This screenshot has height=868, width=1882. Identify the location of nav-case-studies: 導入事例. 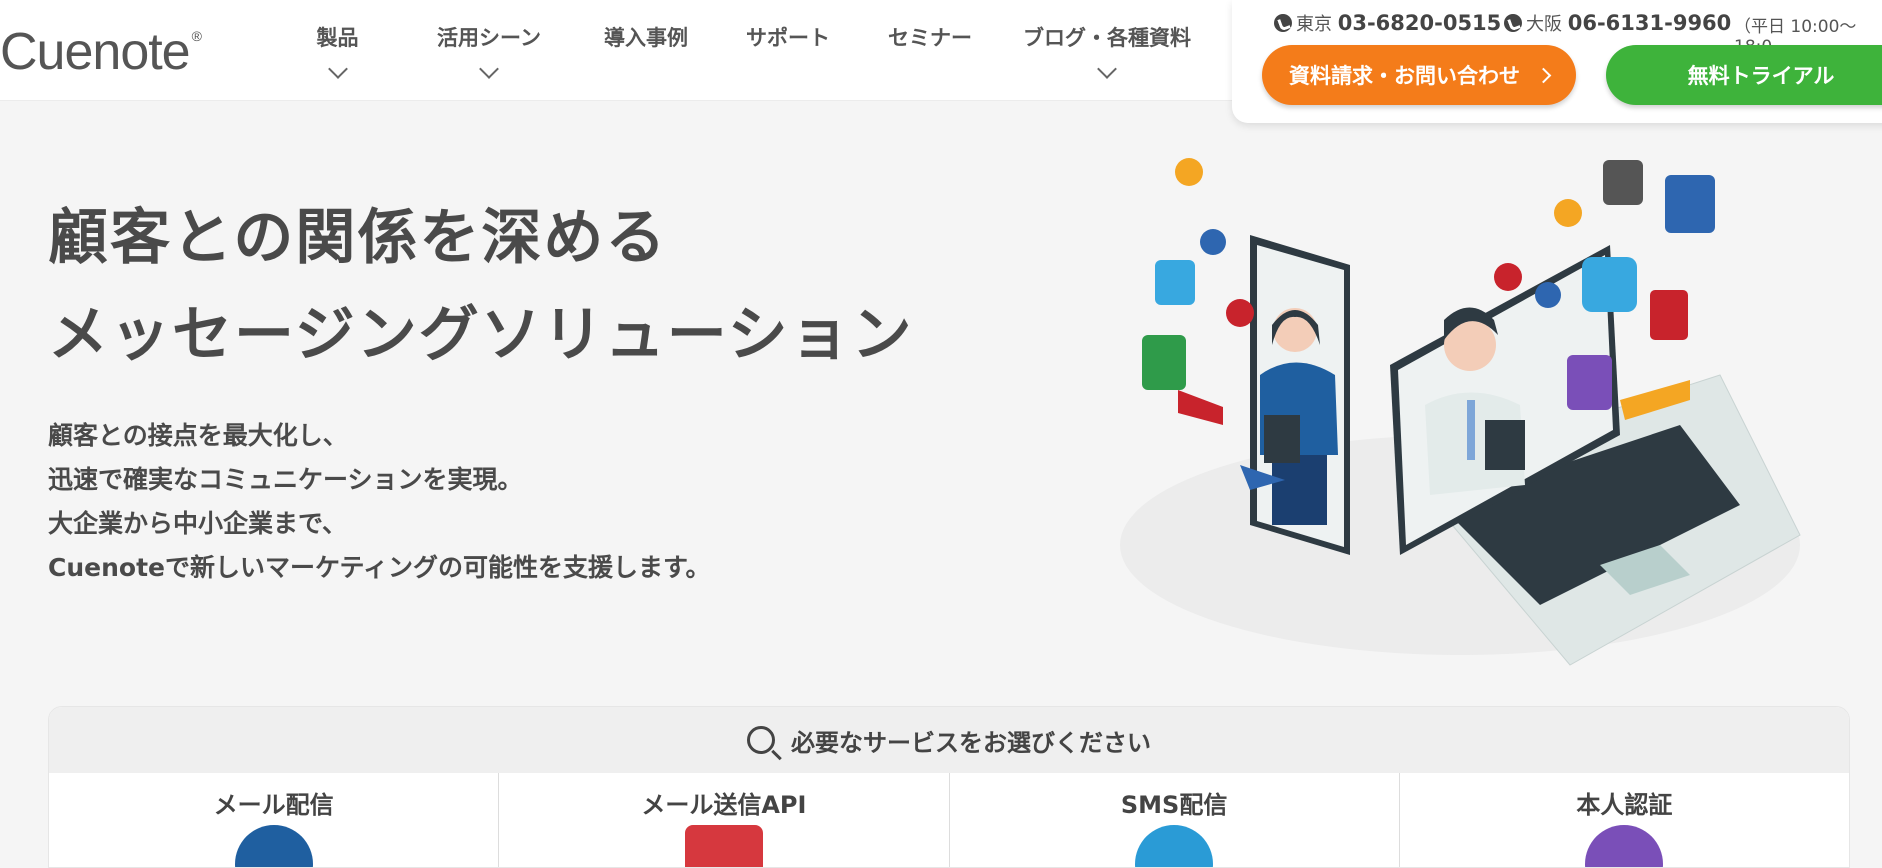
(646, 49).